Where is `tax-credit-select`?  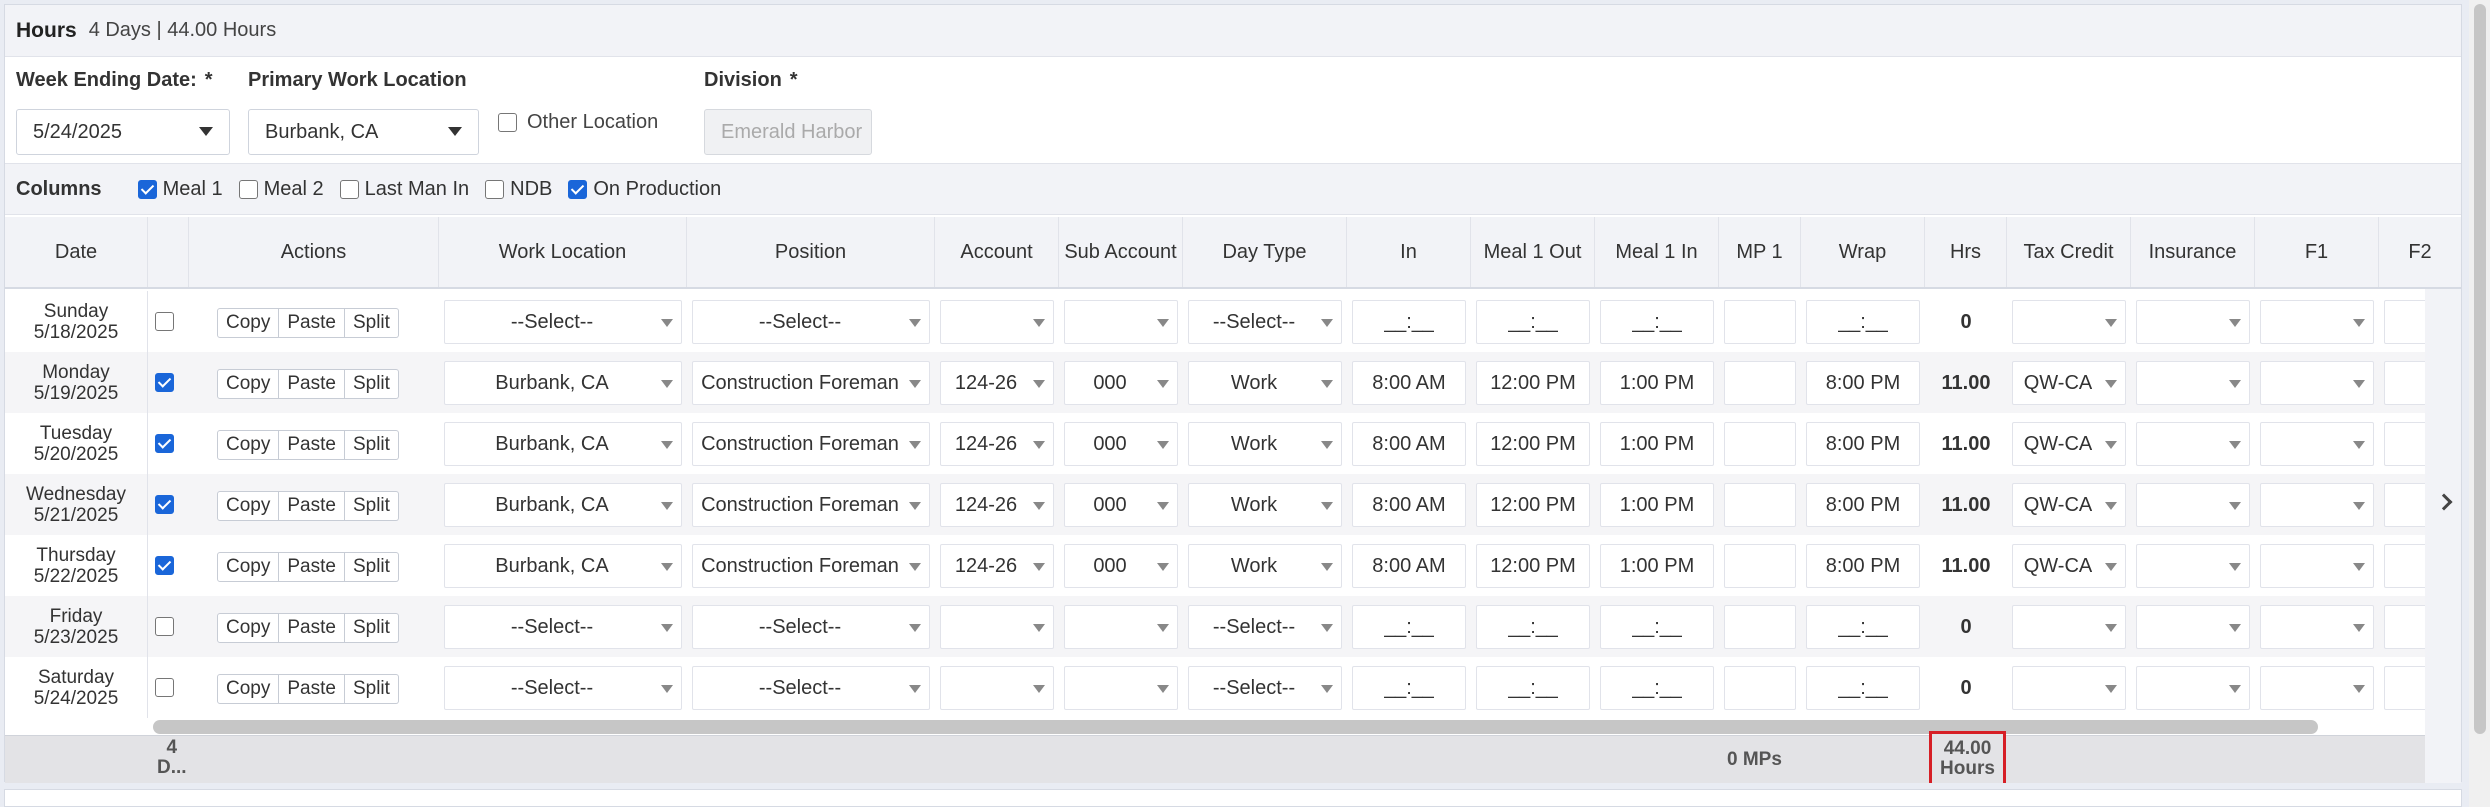
tax-credit-select is located at coordinates (2069, 627).